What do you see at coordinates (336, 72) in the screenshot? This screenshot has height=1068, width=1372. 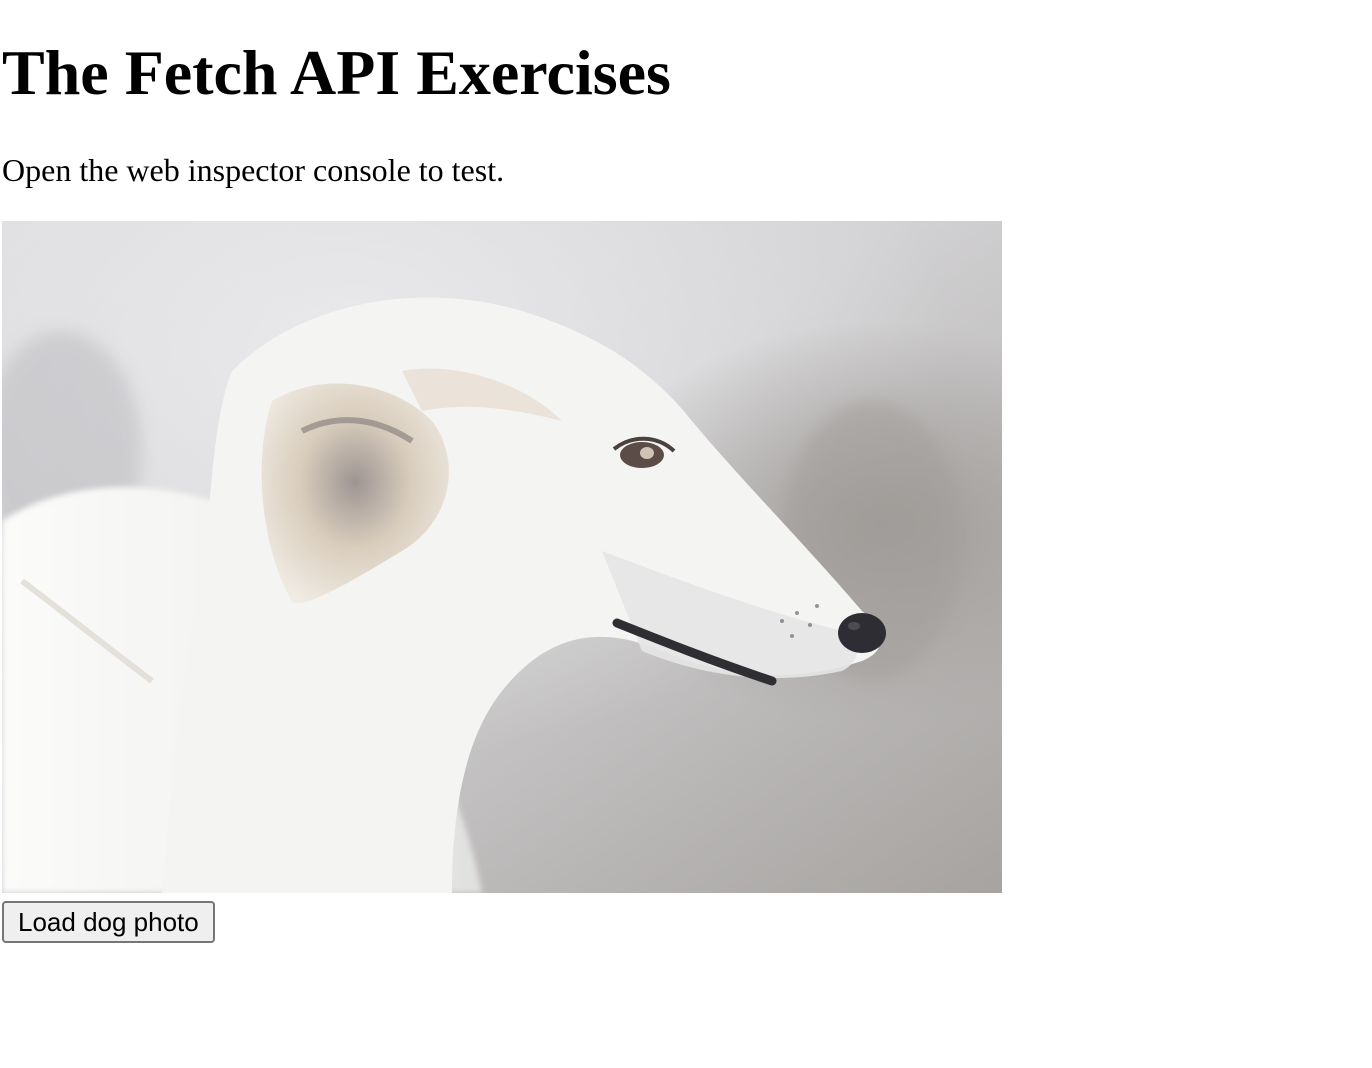 I see `page-title: The Fetch API Exercises` at bounding box center [336, 72].